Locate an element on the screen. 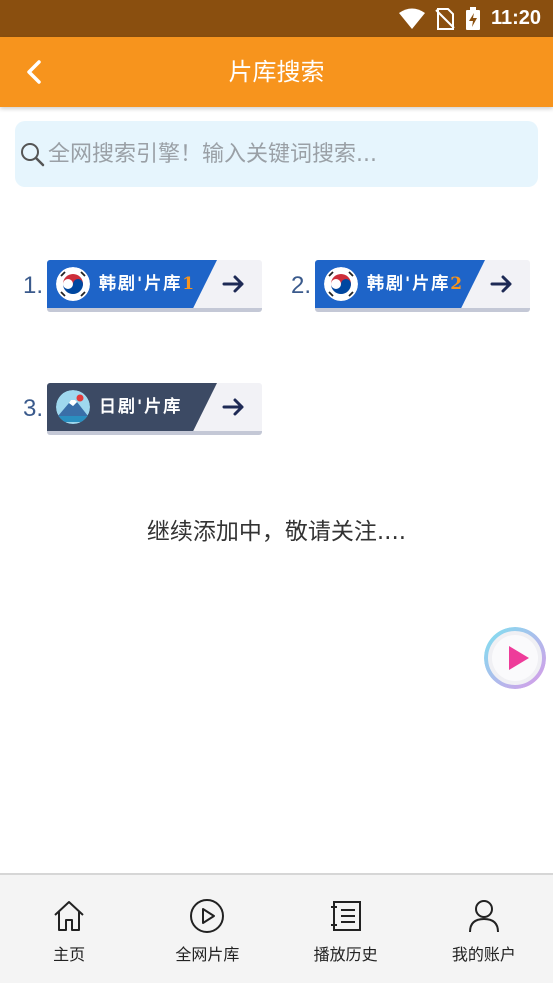 The width and height of the screenshot is (553, 983). library-item-3: 3. 日剧'片库 is located at coordinates (142, 409).